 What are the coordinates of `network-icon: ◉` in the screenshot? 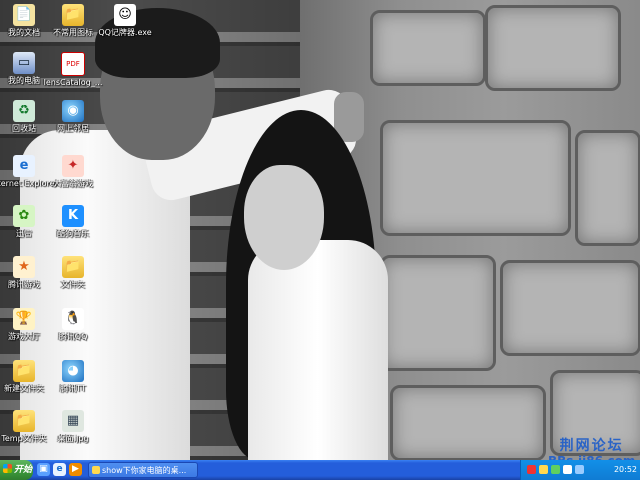 It's located at (73, 111).